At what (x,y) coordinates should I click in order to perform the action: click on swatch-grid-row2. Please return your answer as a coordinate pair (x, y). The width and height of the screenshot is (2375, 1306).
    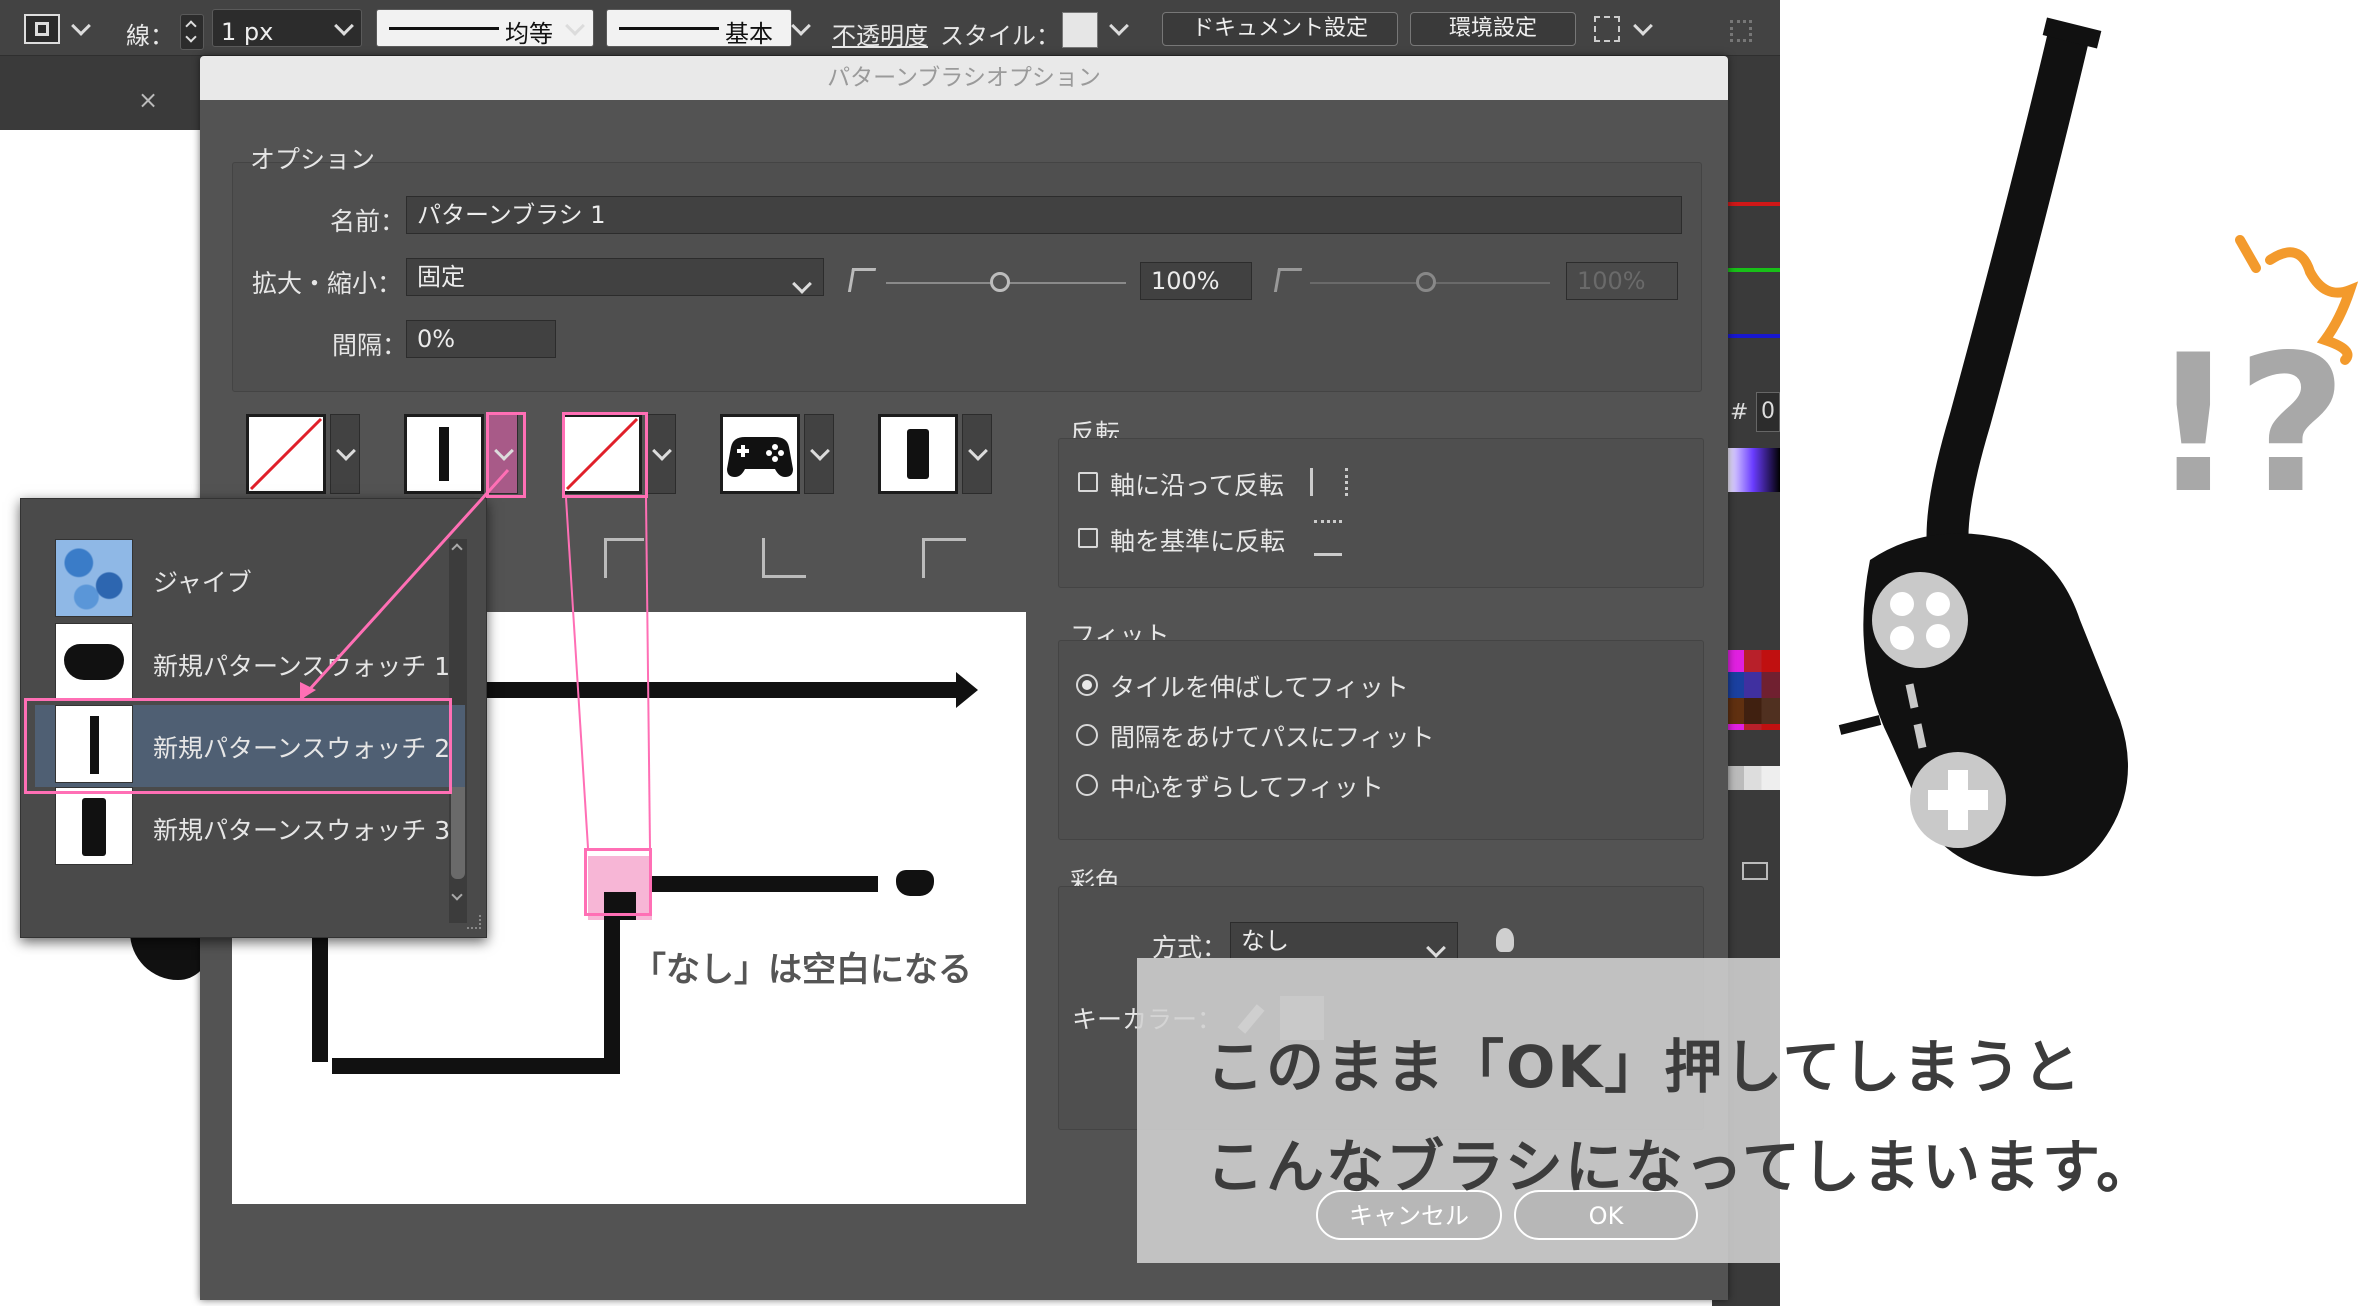
    Looking at the image, I should click on (1753, 685).